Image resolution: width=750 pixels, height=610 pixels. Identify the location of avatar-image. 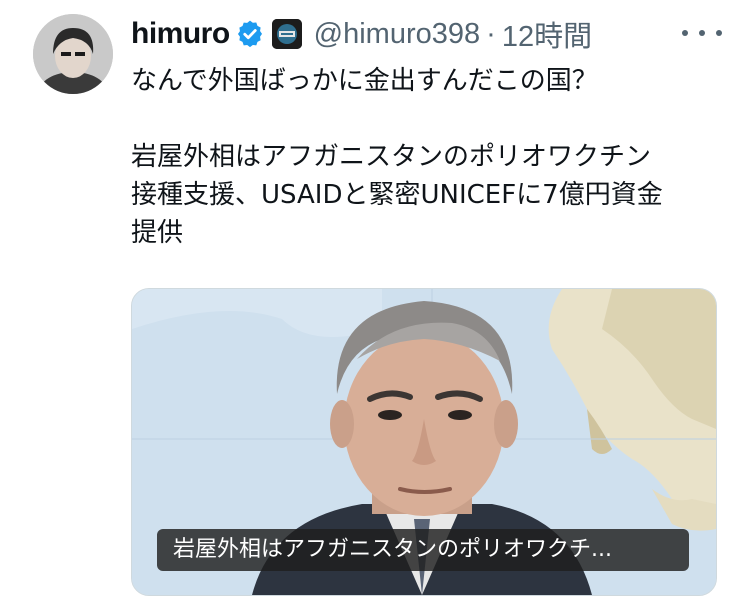
(73, 54).